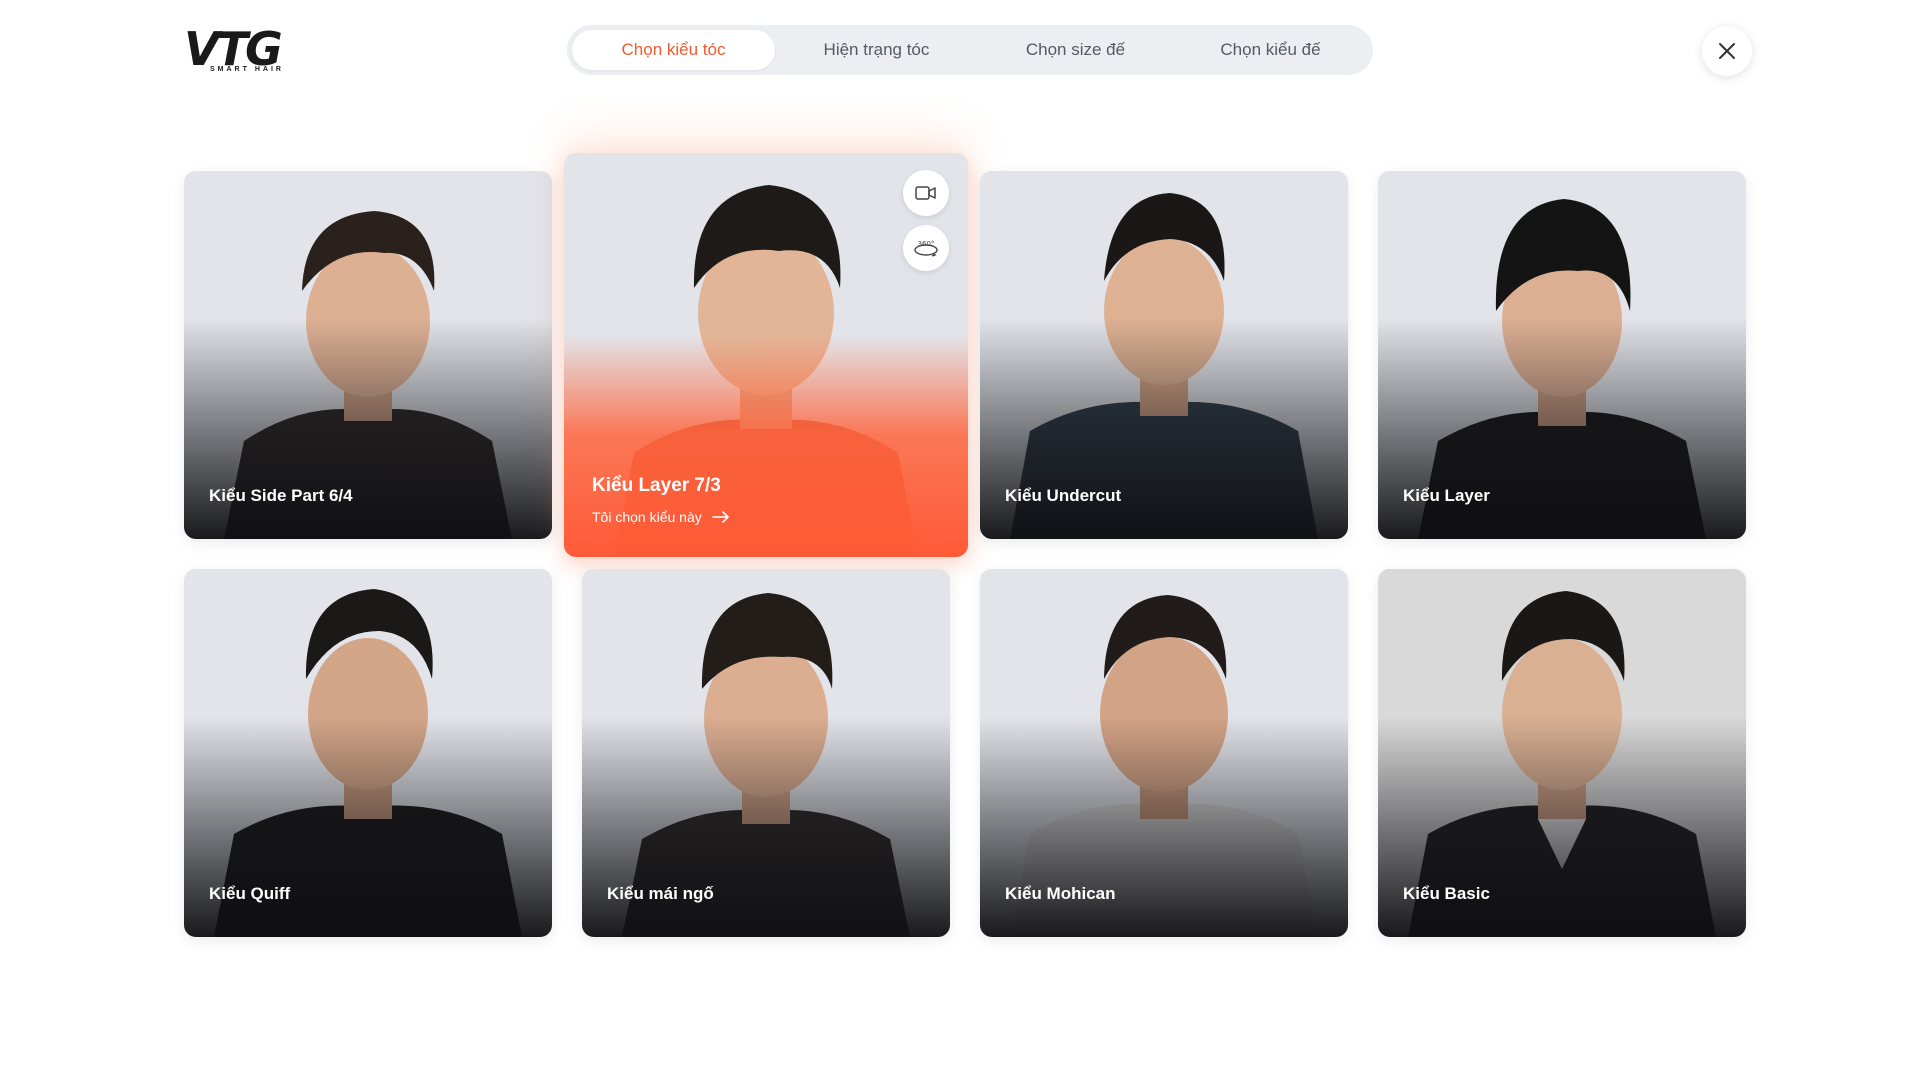  What do you see at coordinates (673, 50) in the screenshot?
I see `tab-choose-hairstyle: Chọn kiểu tóc` at bounding box center [673, 50].